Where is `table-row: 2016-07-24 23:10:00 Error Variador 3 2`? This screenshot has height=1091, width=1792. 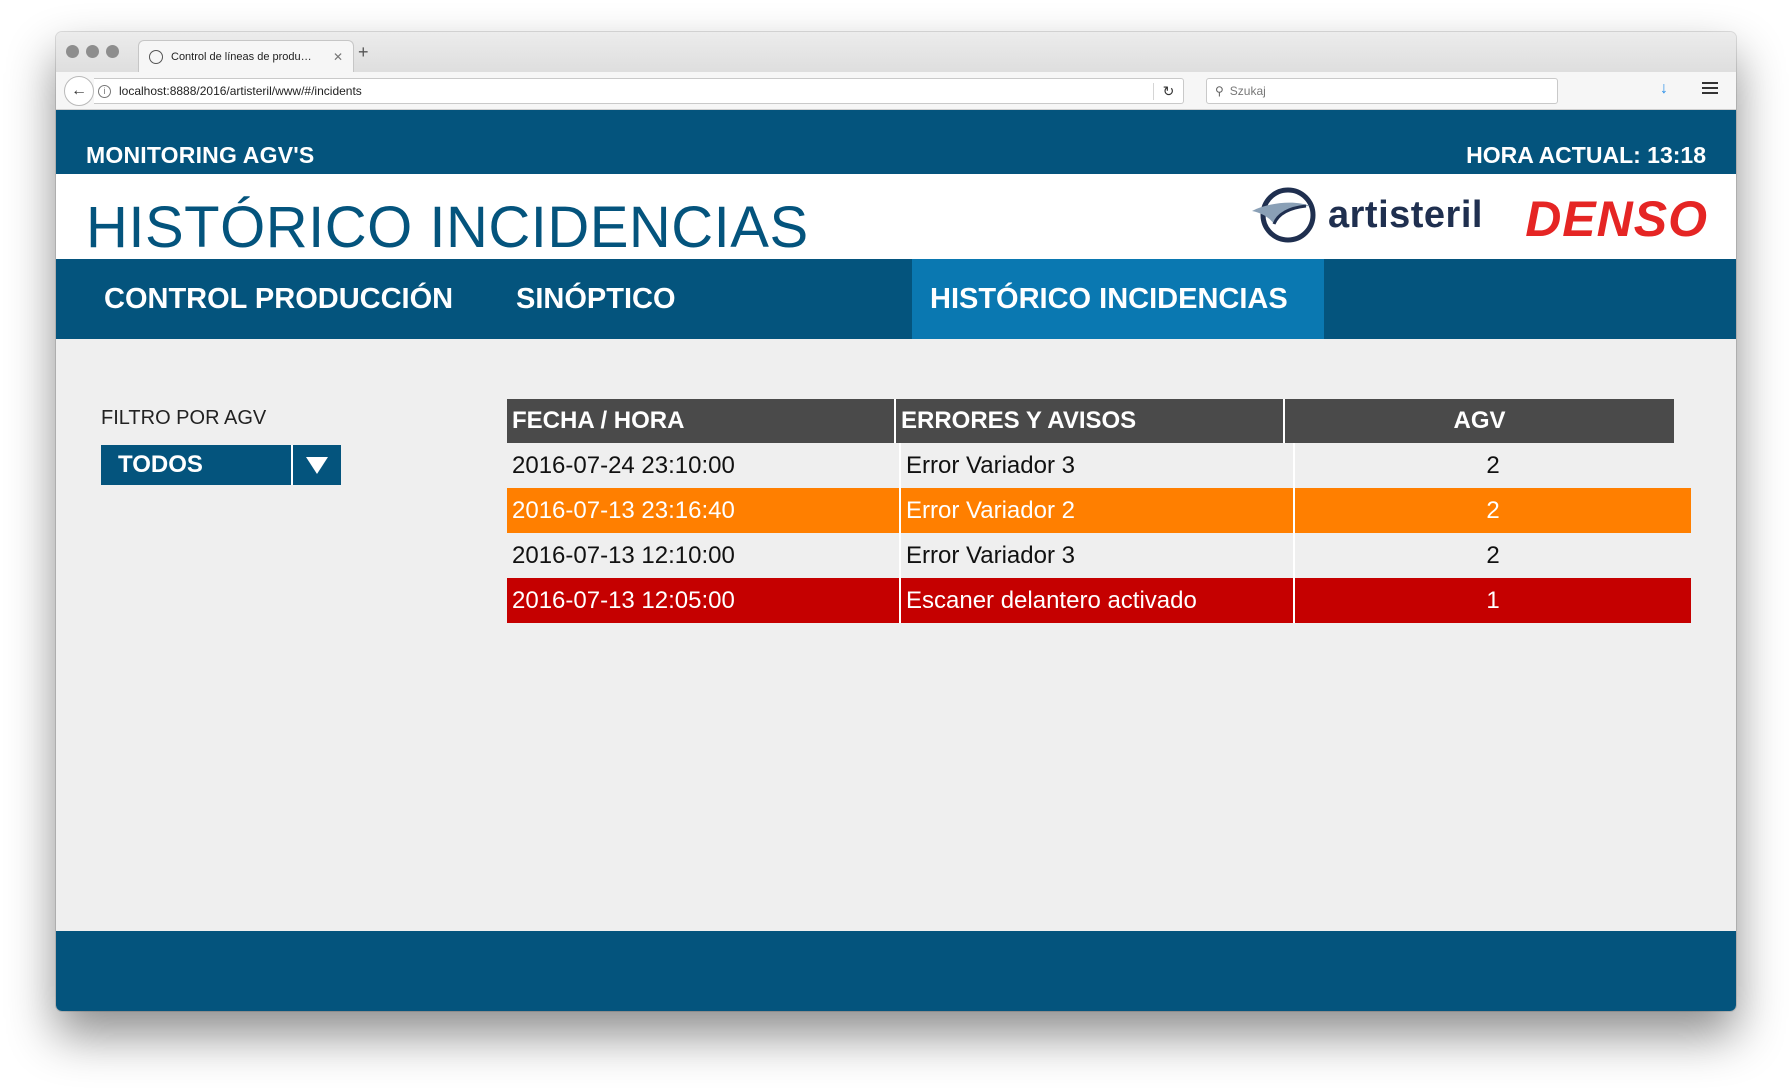
table-row: 2016-07-24 23:10:00 Error Variador 3 2 is located at coordinates (1099, 465).